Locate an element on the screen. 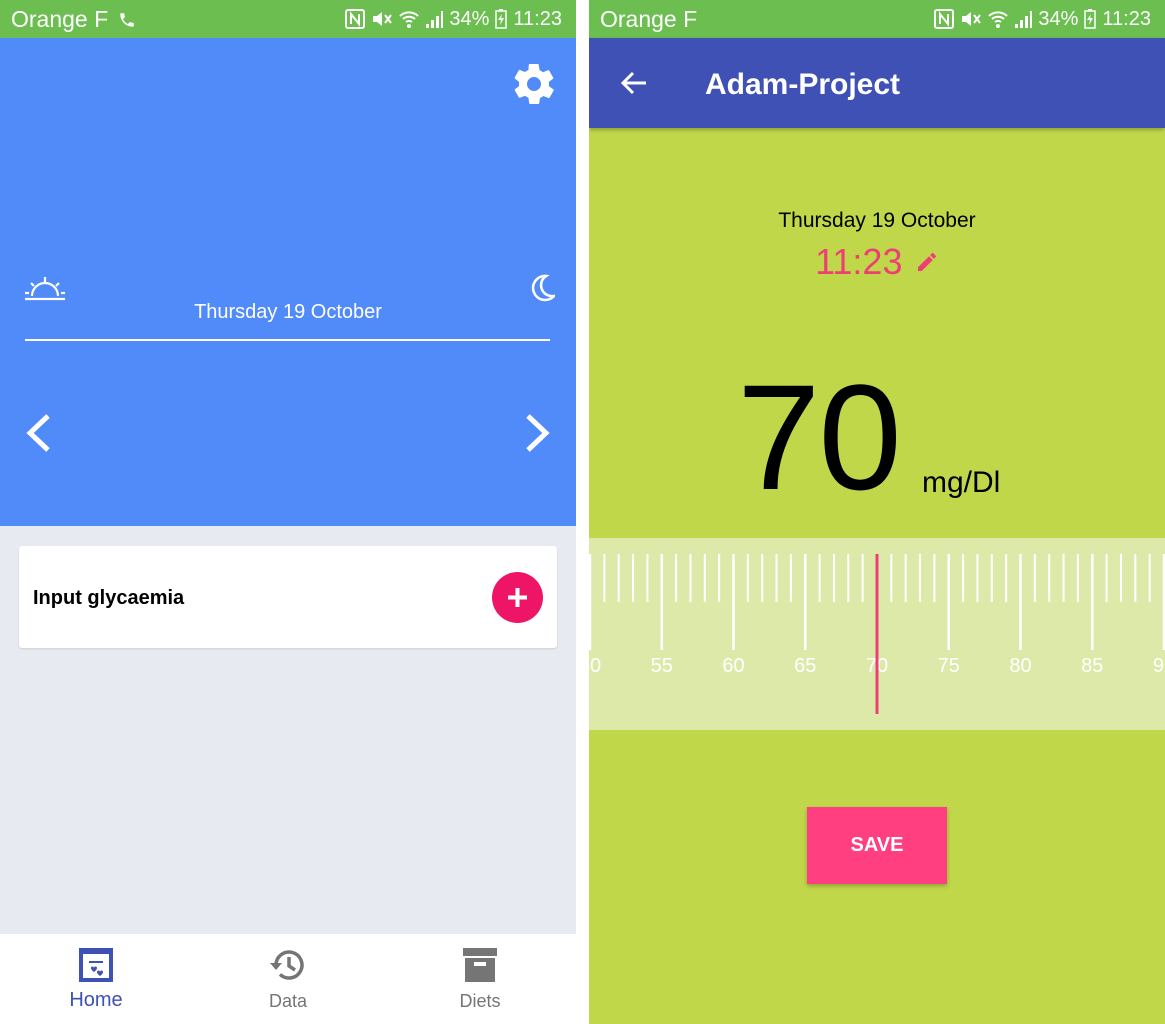  day-timeline is located at coordinates (287, 340).